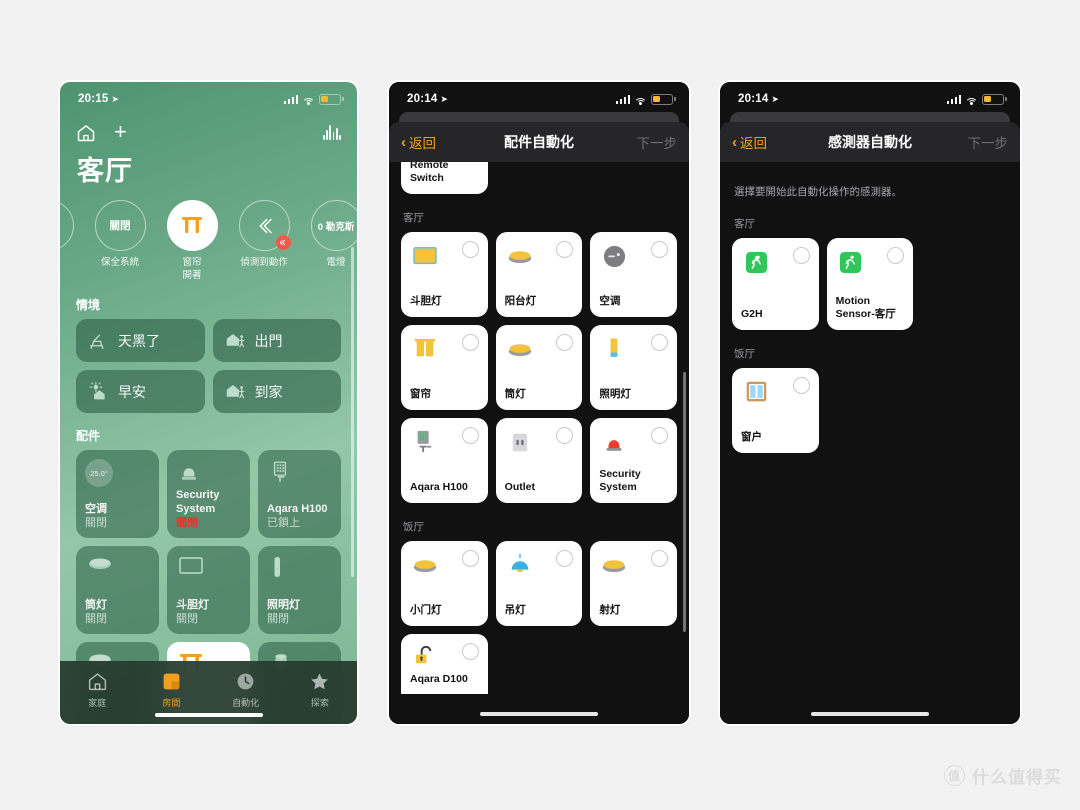 The height and width of the screenshot is (810, 1080). Describe the element at coordinates (444, 583) in the screenshot. I see `accessory-card: 小门灯` at that location.